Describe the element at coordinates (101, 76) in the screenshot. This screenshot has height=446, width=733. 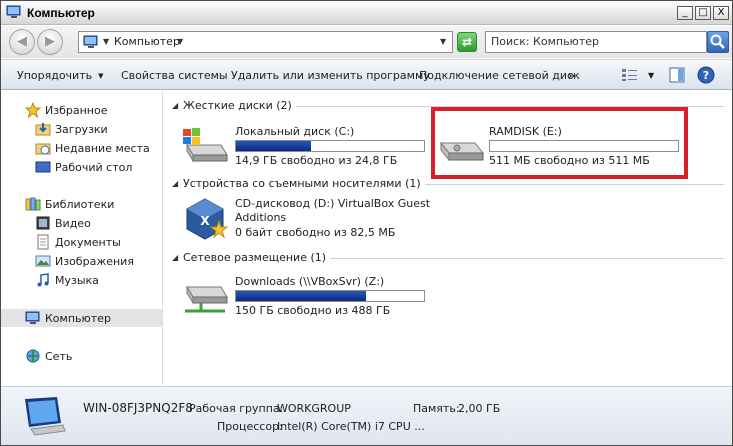
I see `chevron-down-icon: ▼` at that location.